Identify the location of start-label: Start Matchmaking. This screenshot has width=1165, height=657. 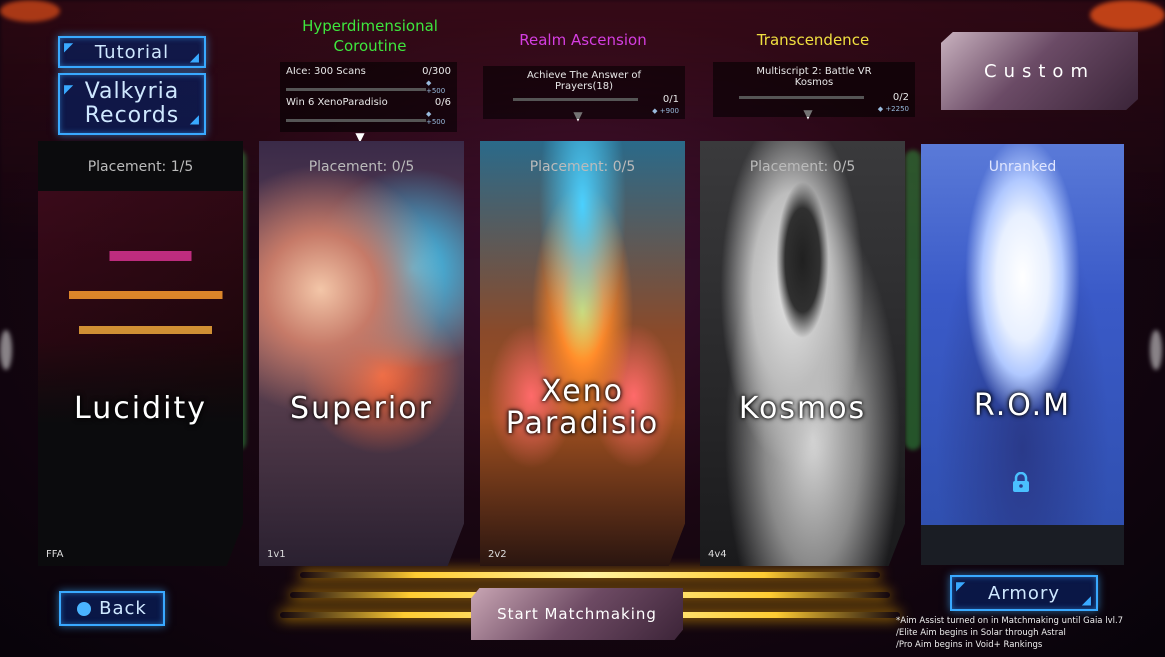
(577, 614).